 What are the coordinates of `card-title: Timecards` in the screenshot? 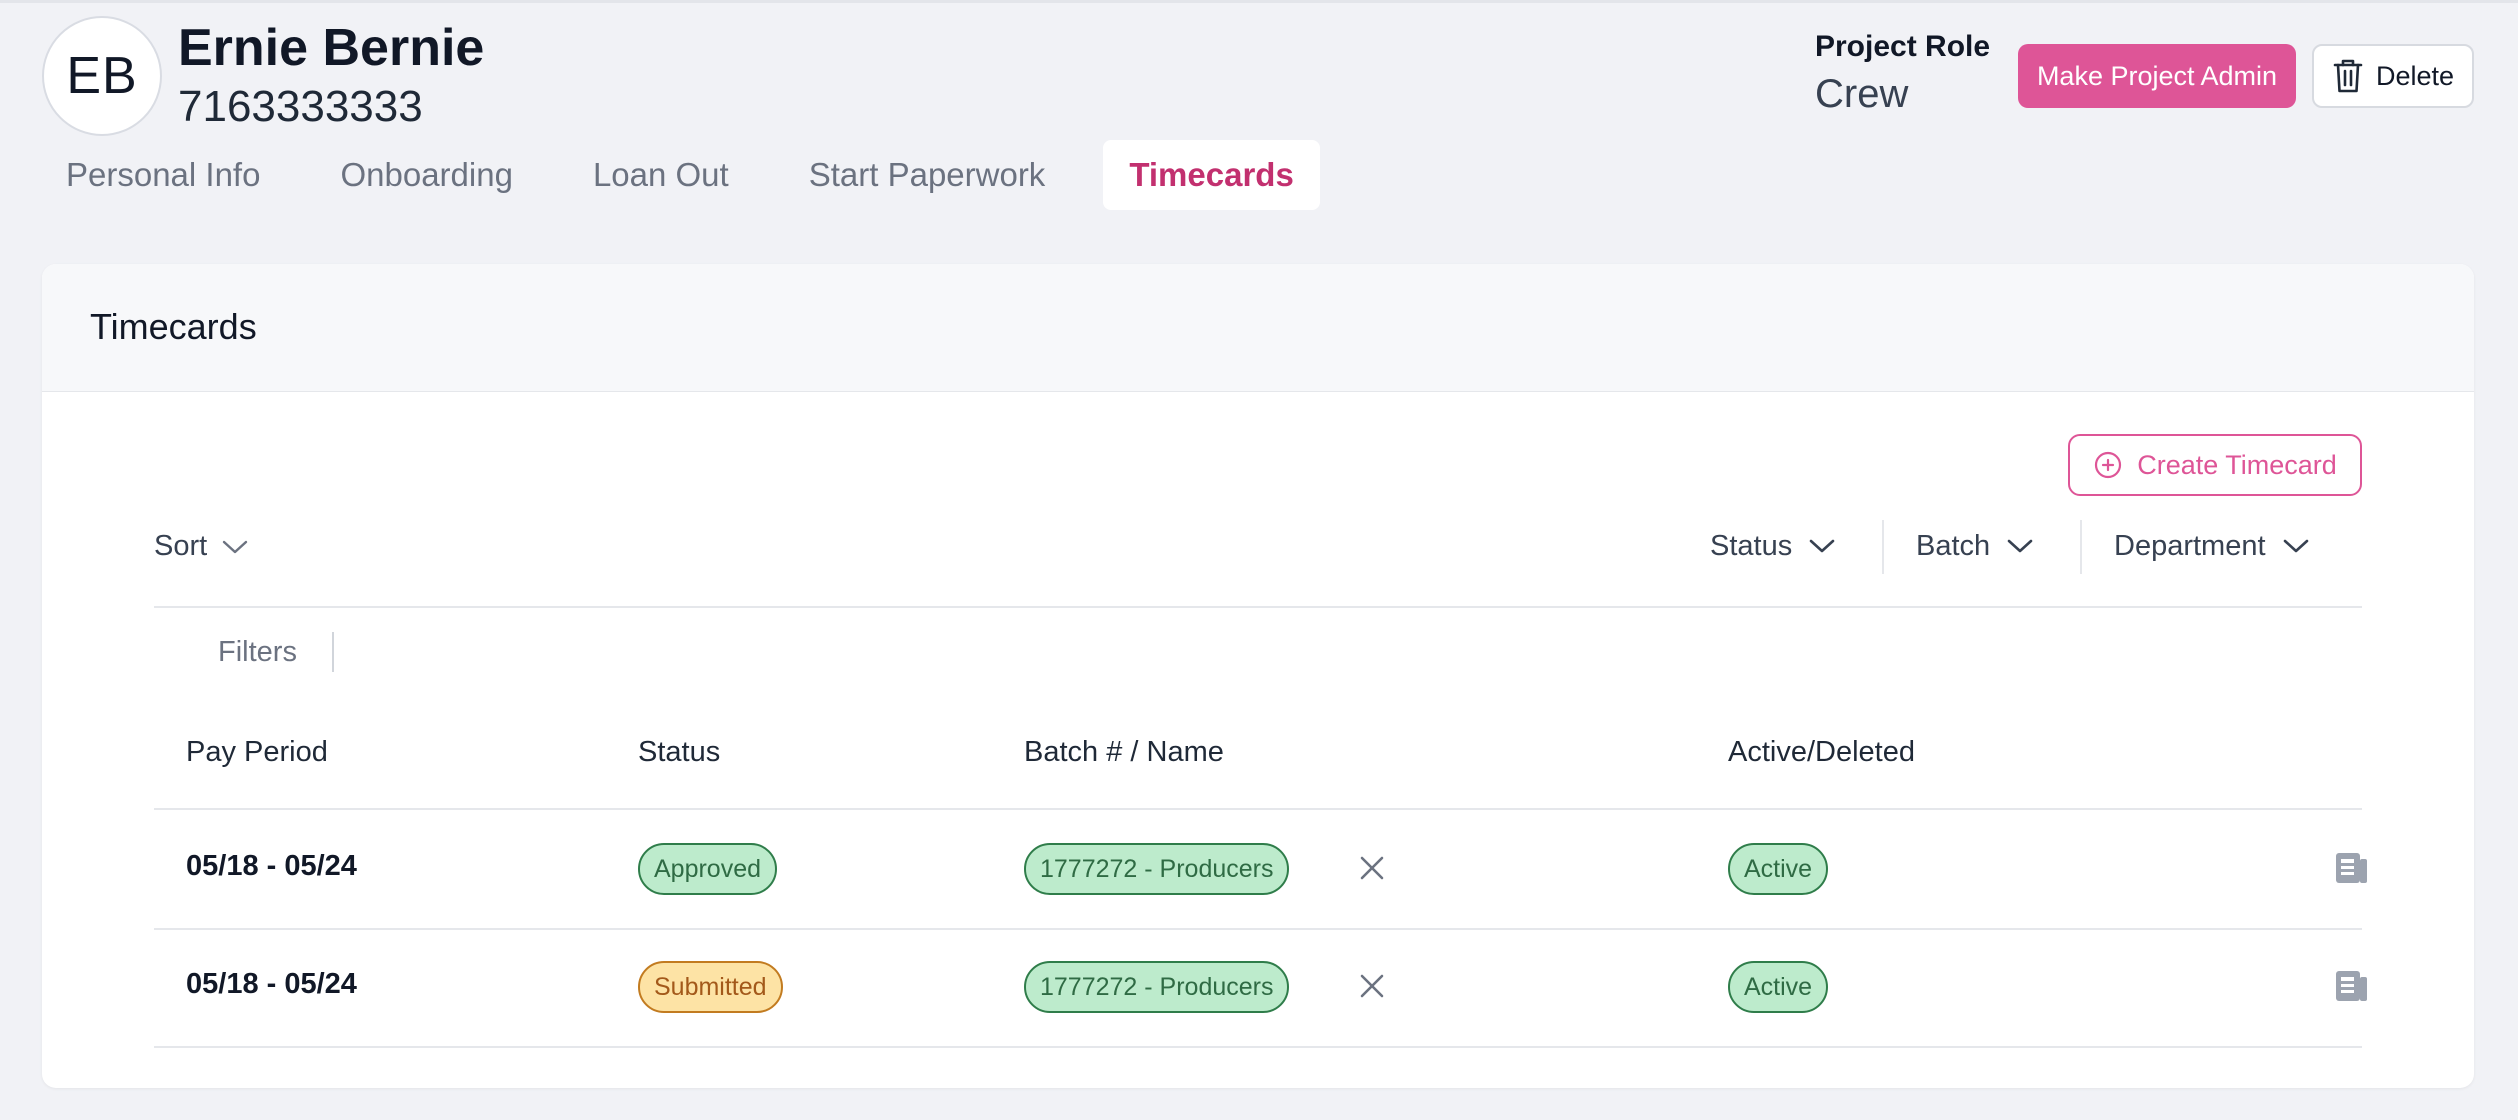 It's located at (173, 326).